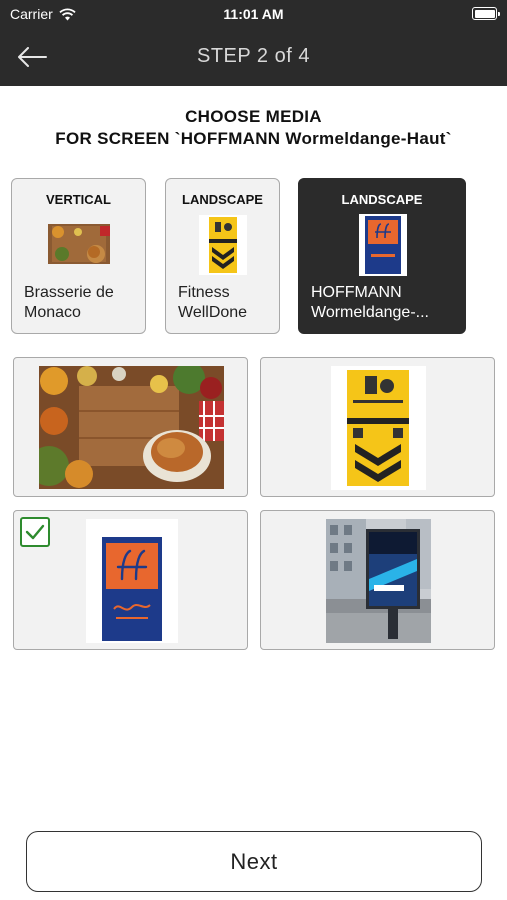 This screenshot has width=507, height=900. I want to click on screen-card-fitness: LANDSCAPE Fitness WellDone, so click(222, 256).